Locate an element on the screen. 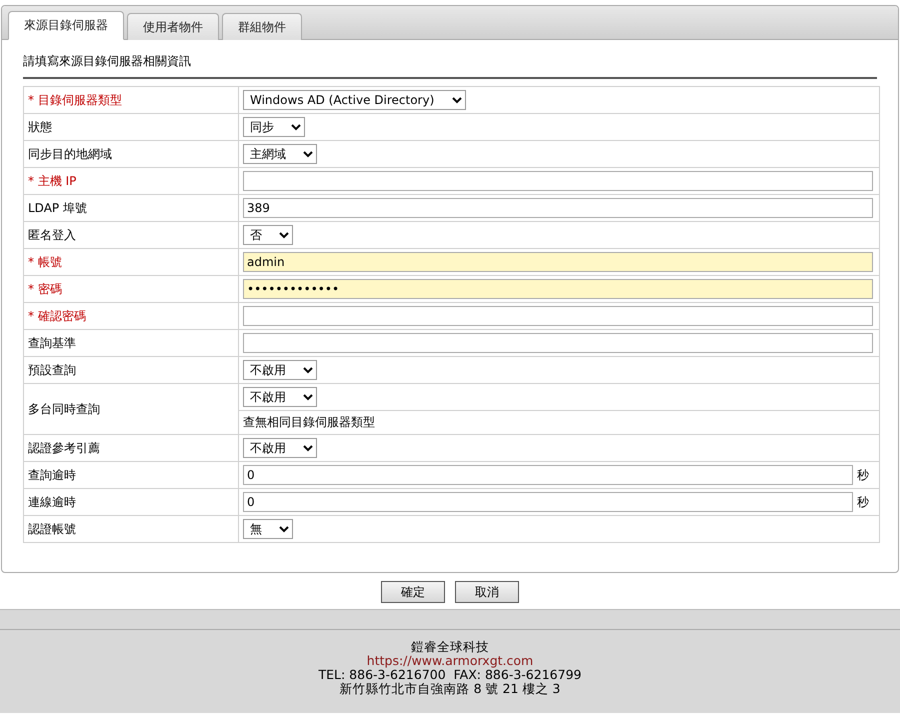 Image resolution: width=900 pixels, height=716 pixels. dropdown: 同步 is located at coordinates (274, 127).